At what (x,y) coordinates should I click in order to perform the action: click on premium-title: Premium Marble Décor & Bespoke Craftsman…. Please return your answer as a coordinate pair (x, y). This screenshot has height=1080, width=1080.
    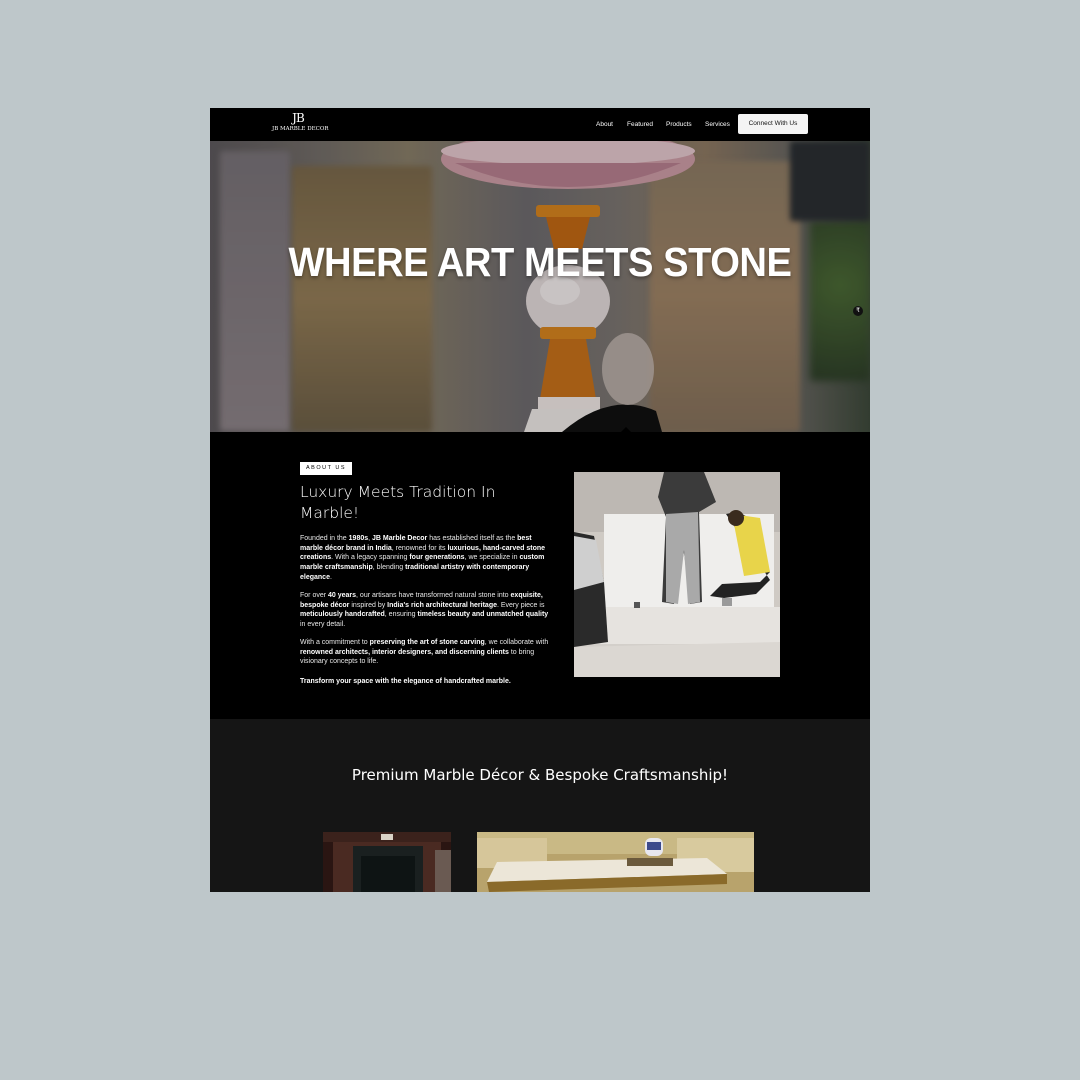
    Looking at the image, I should click on (540, 775).